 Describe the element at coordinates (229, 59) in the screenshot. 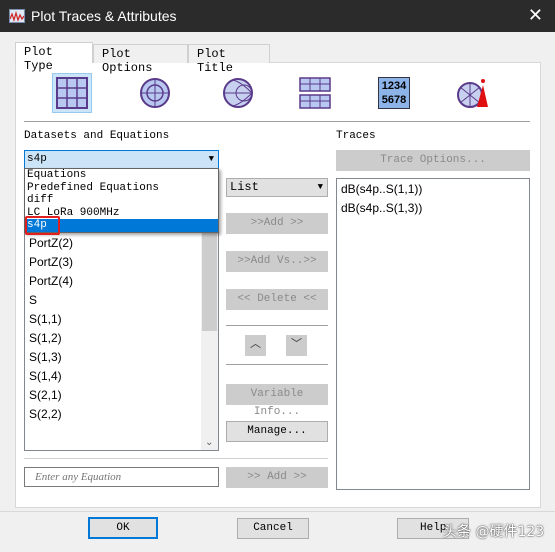

I see `tab-plot-title: Plot Title` at that location.